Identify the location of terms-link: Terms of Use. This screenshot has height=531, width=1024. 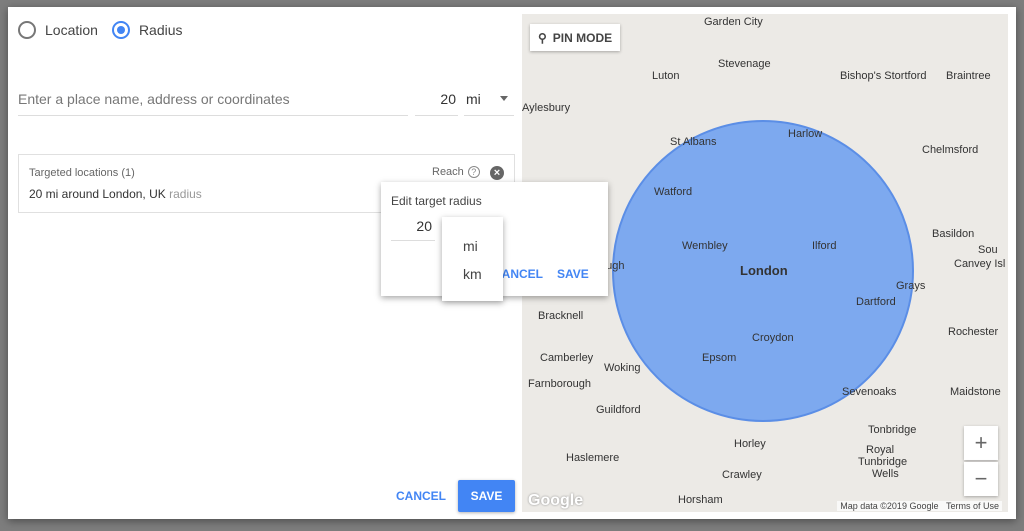
(972, 506).